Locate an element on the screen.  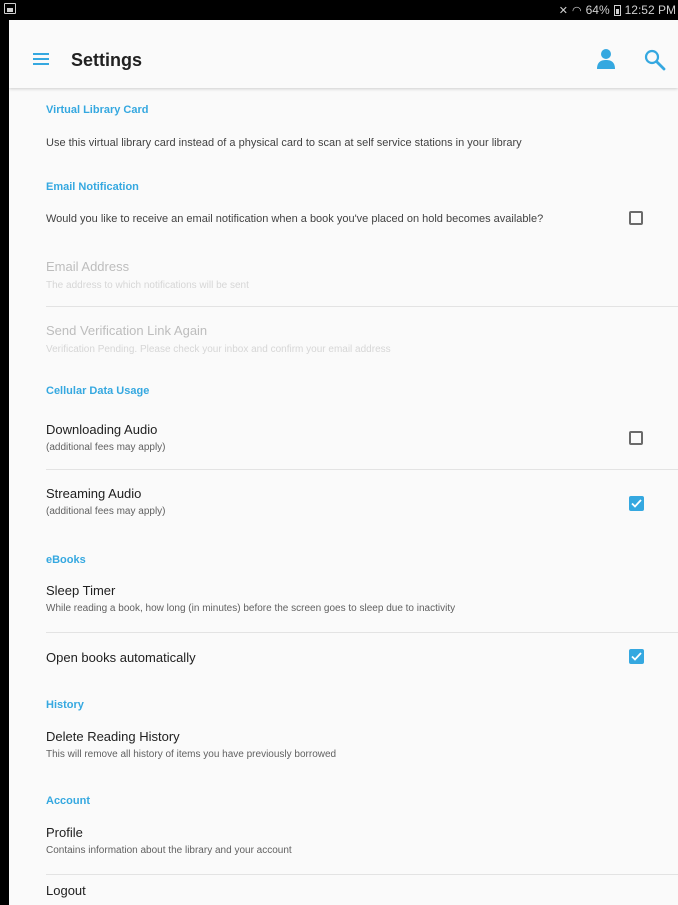
page-title: Settings is located at coordinates (107, 60).